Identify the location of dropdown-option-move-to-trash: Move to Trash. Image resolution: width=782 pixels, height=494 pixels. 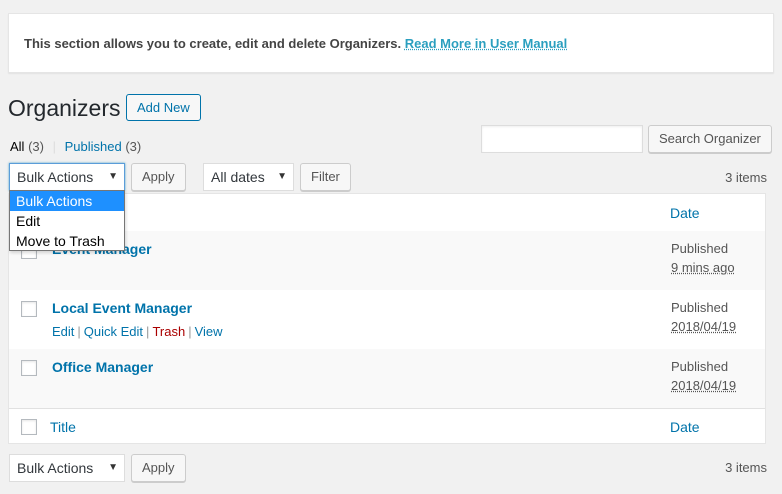
(67, 241).